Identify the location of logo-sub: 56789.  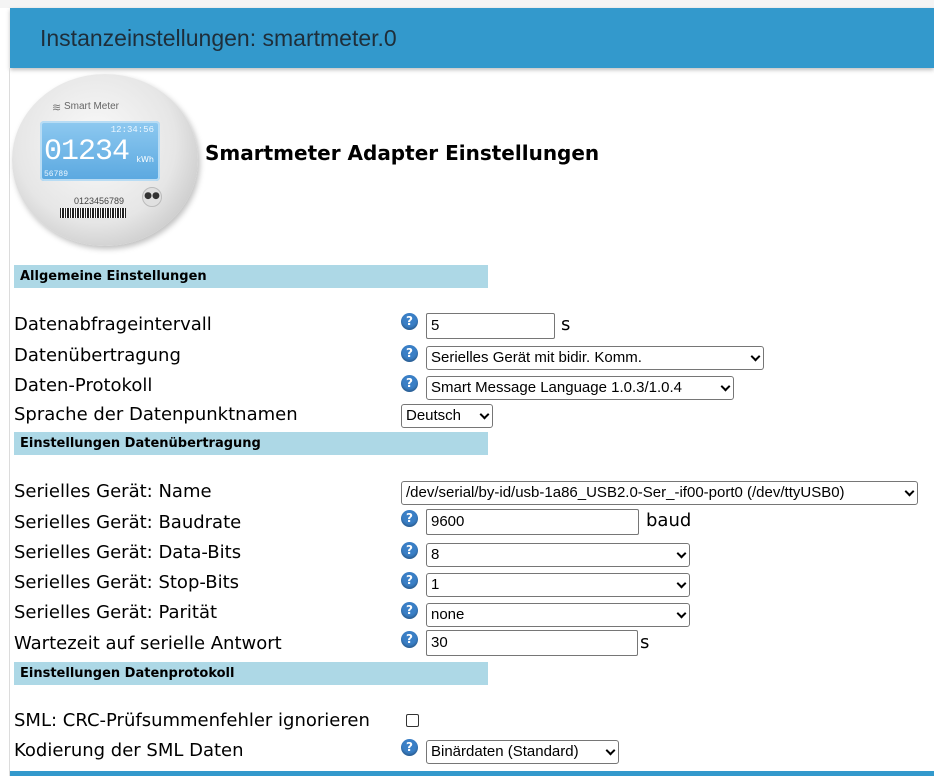
(56, 174).